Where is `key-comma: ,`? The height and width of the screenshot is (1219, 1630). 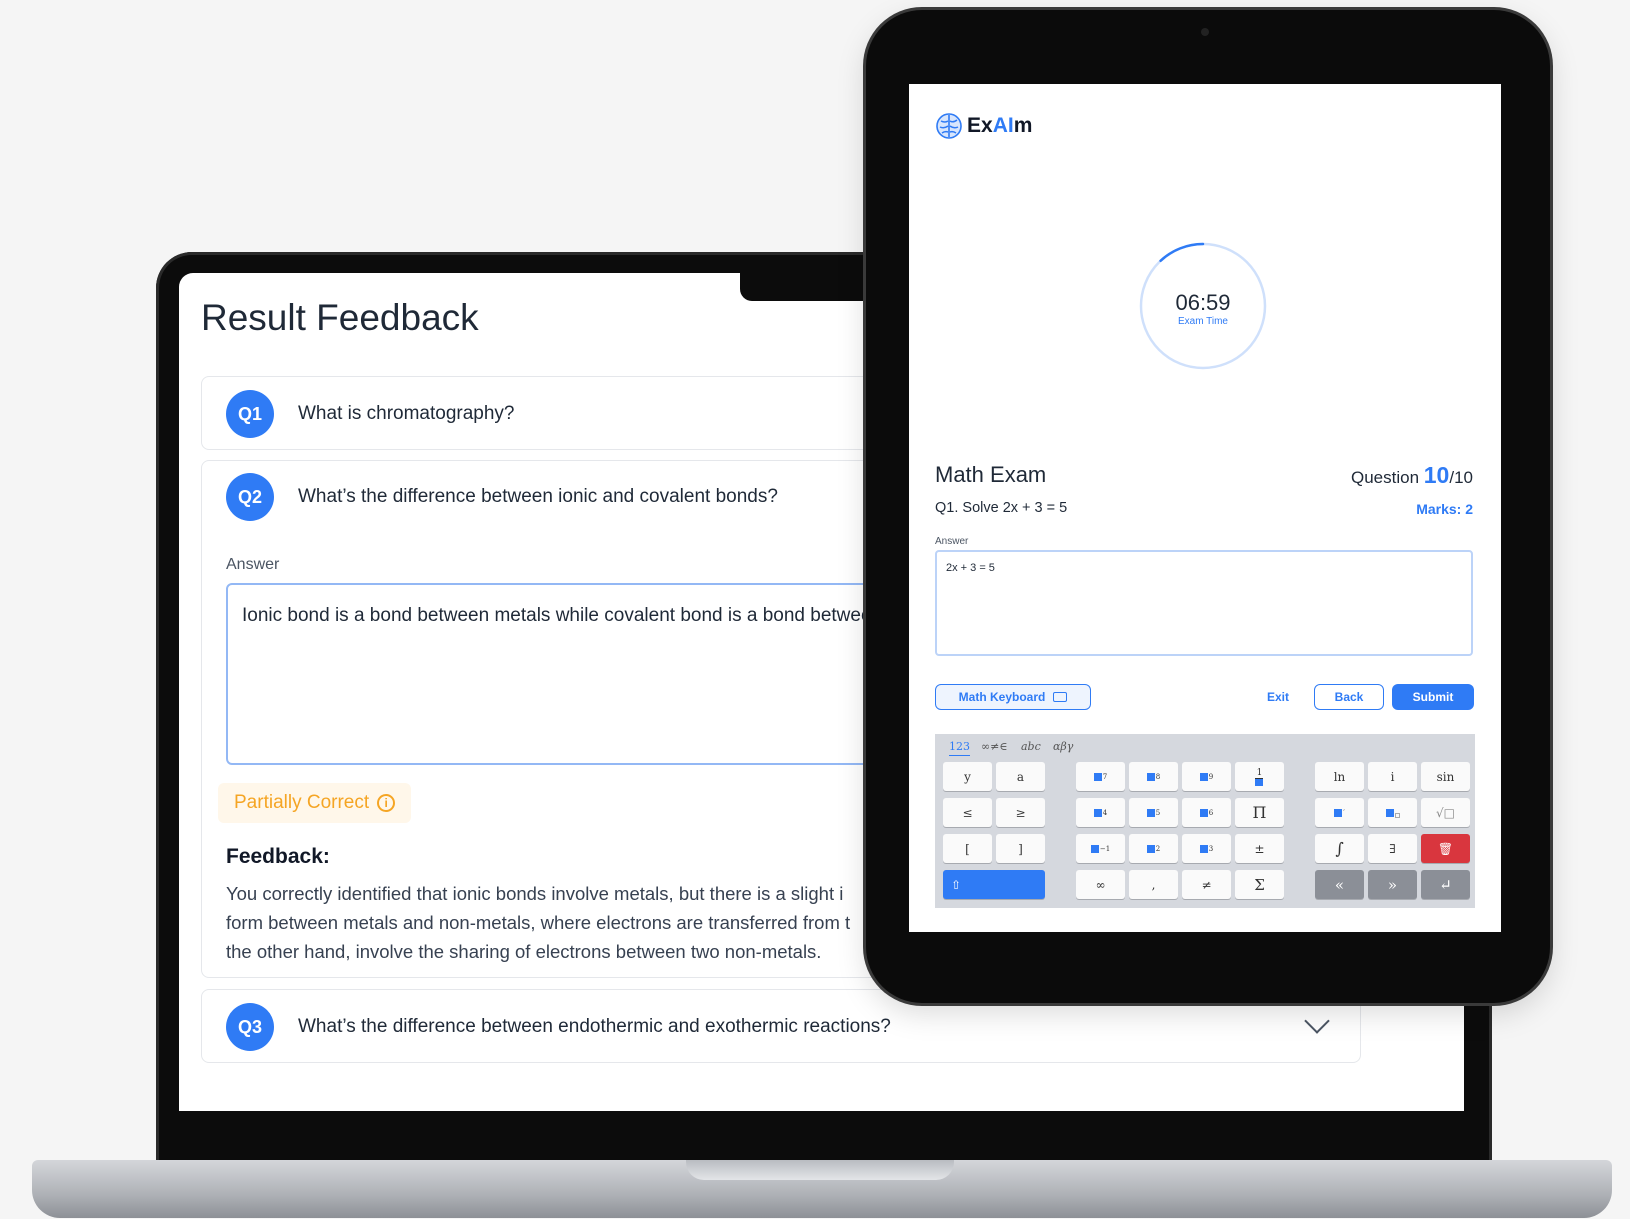 key-comma: , is located at coordinates (1153, 884).